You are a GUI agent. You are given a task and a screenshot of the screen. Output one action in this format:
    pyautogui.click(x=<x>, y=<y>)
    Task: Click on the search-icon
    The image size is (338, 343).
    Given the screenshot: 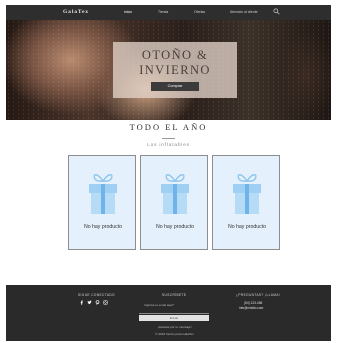 What is the action you would take?
    pyautogui.click(x=276, y=11)
    